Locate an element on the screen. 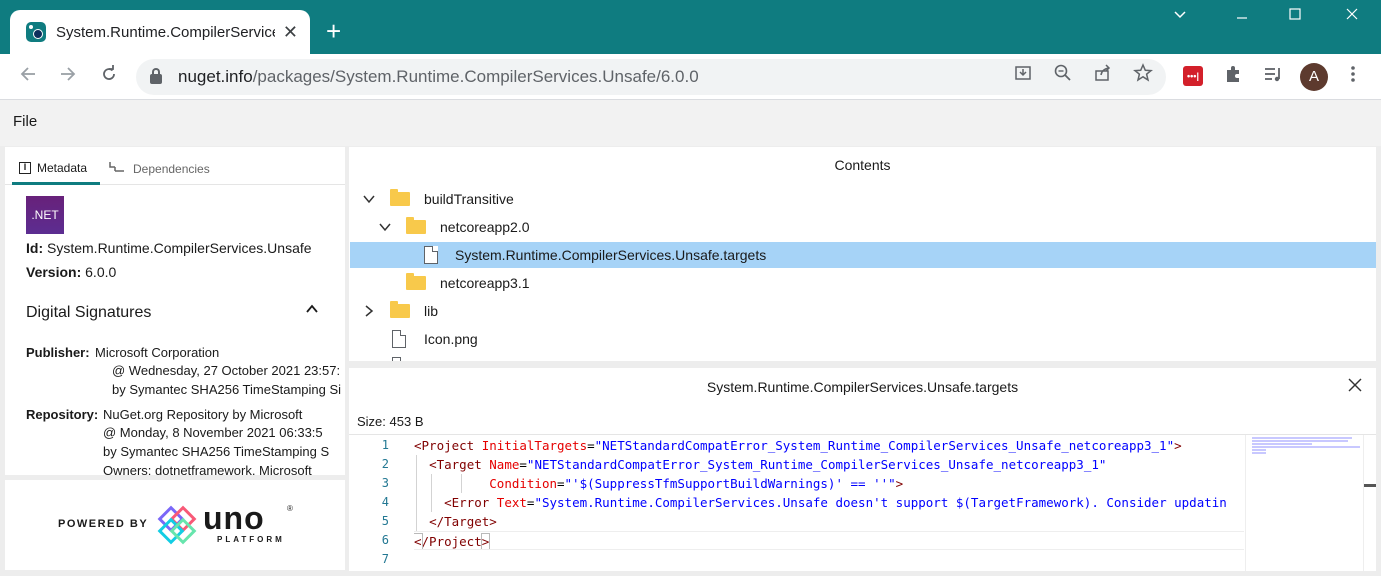 This screenshot has height=576, width=1381. tab-close-icon: ✕ is located at coordinates (290, 32).